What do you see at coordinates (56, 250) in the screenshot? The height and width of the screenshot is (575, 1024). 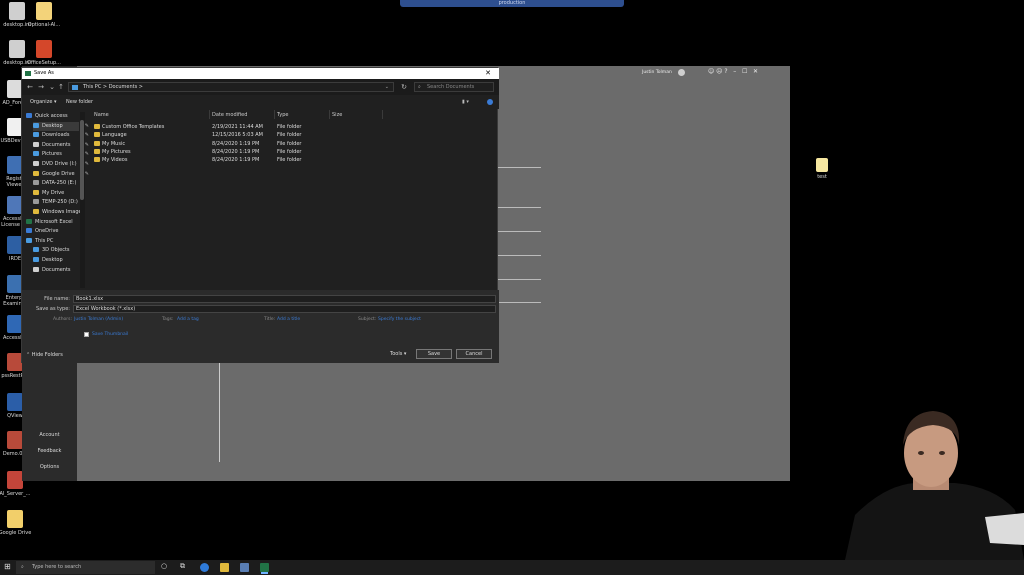 I see `nav-item: 3D Objects` at bounding box center [56, 250].